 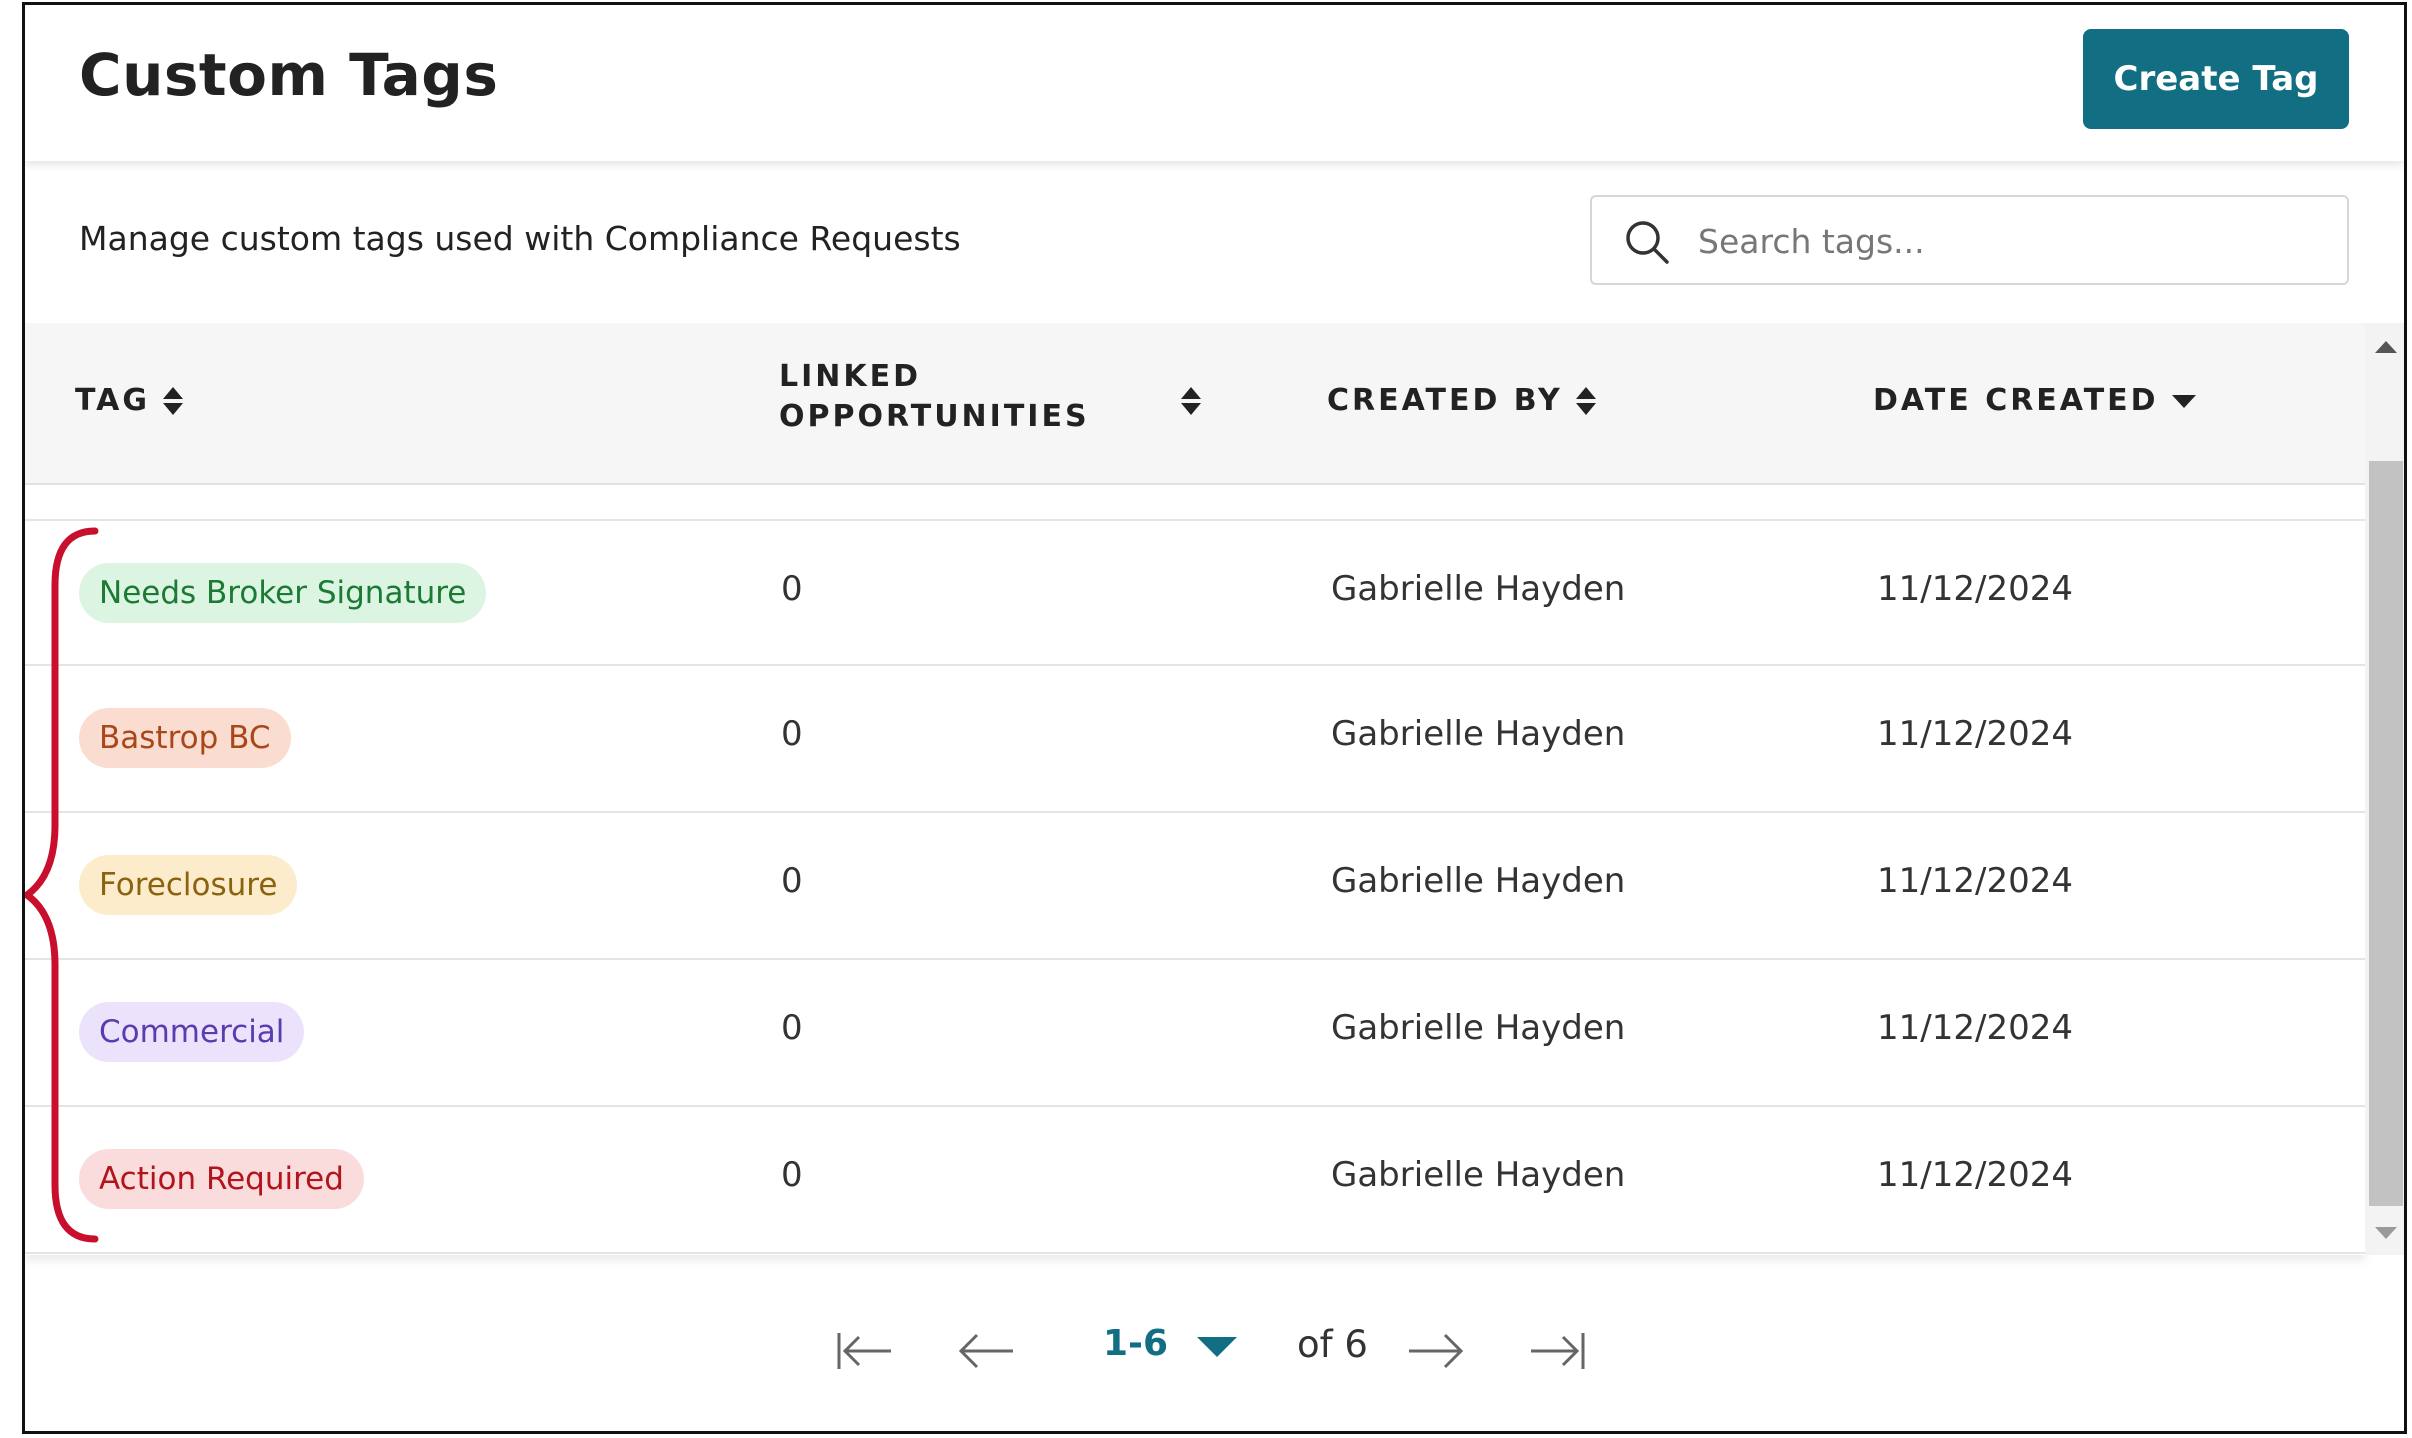 I want to click on column-header-label: OPPORTUNITIES, so click(x=934, y=416).